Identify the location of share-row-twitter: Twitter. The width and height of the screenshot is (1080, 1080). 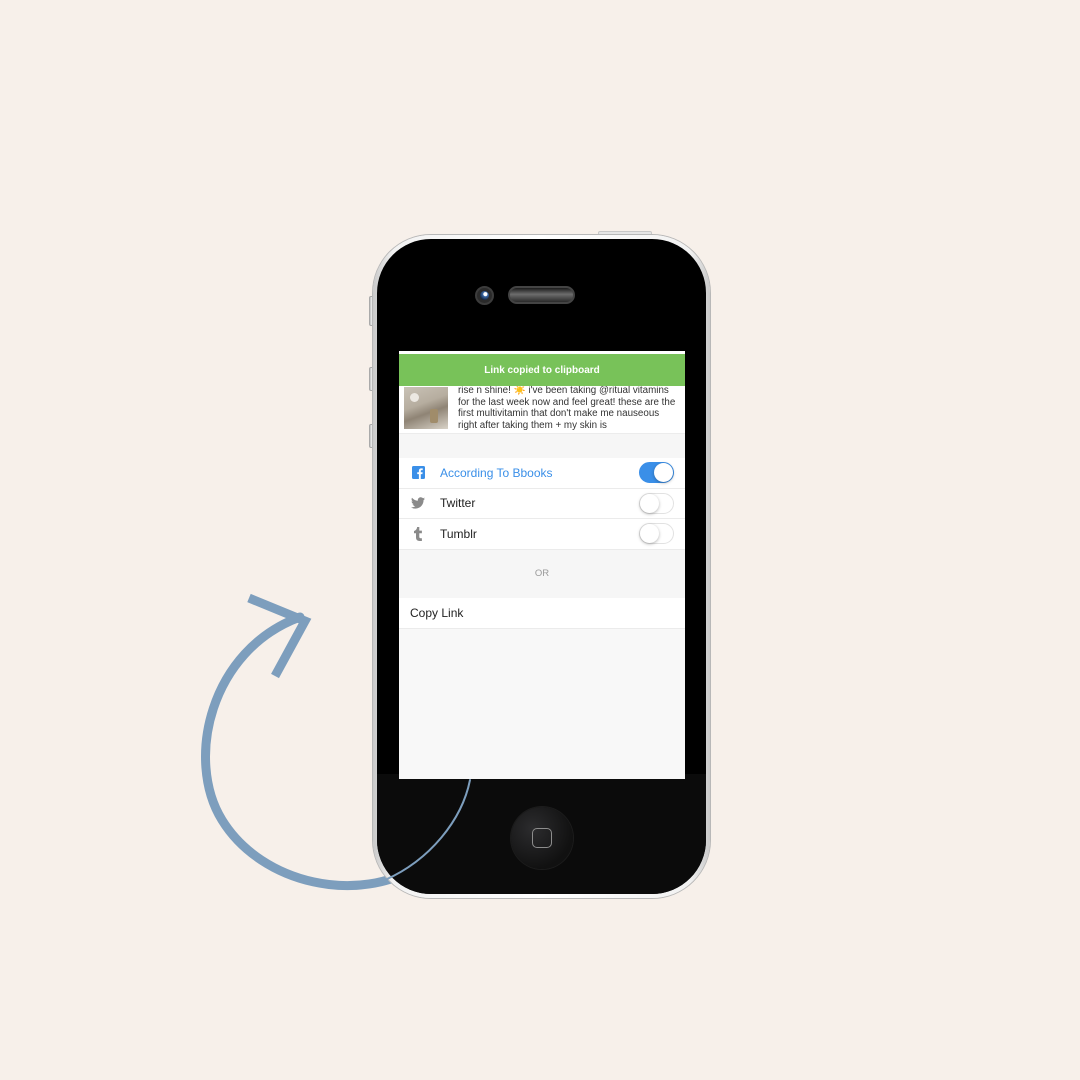
(542, 504).